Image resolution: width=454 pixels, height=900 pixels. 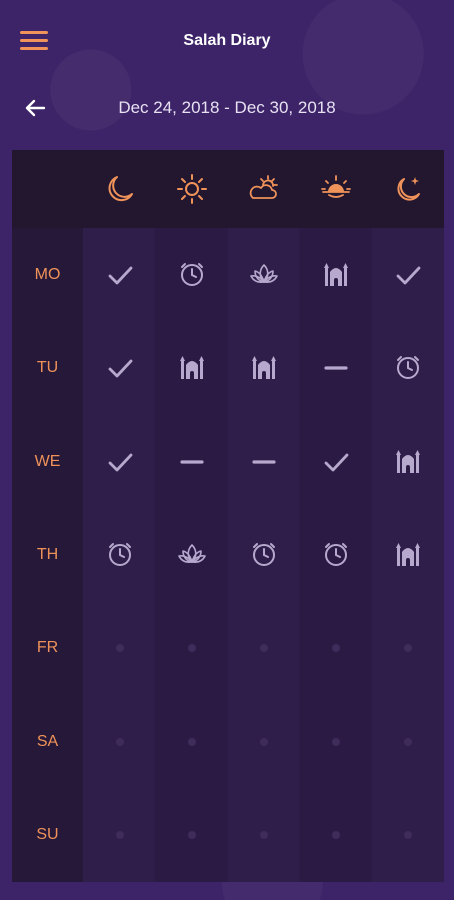 What do you see at coordinates (408, 189) in the screenshot?
I see `moon-star-icon` at bounding box center [408, 189].